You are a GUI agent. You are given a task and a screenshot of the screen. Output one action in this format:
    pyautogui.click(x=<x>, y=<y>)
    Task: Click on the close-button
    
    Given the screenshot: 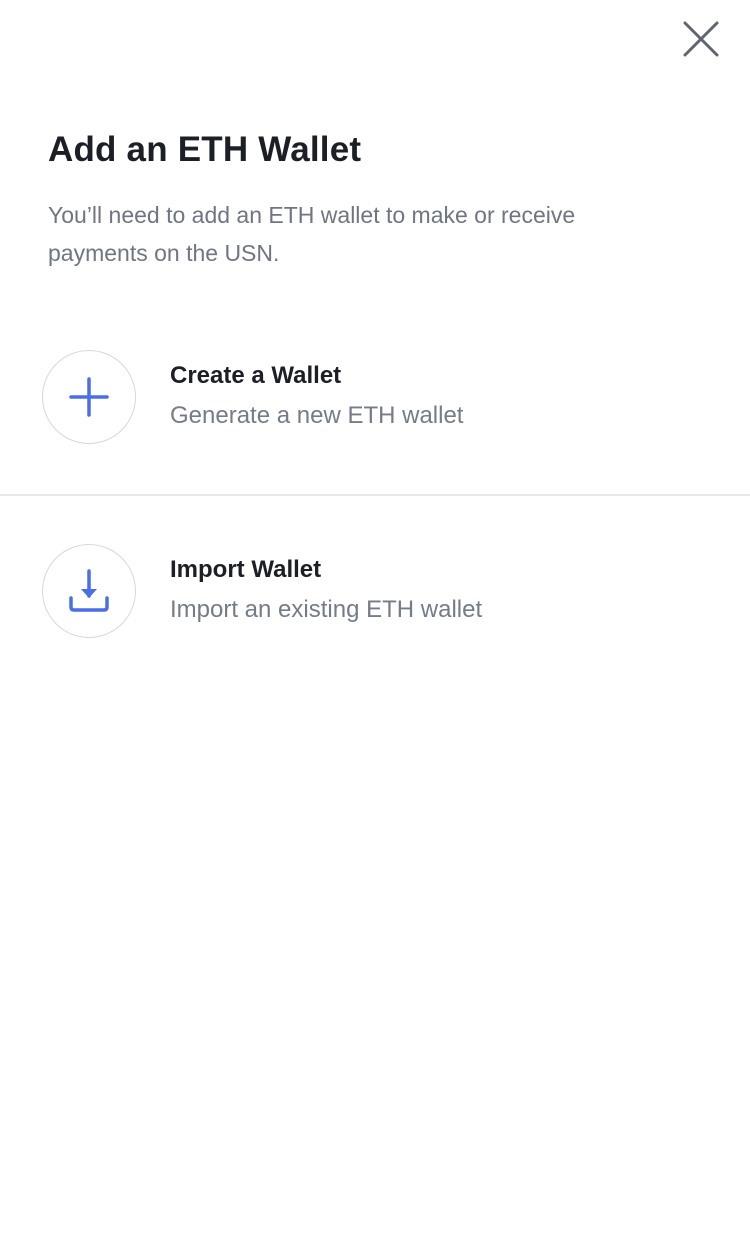 What is the action you would take?
    pyautogui.click(x=701, y=39)
    